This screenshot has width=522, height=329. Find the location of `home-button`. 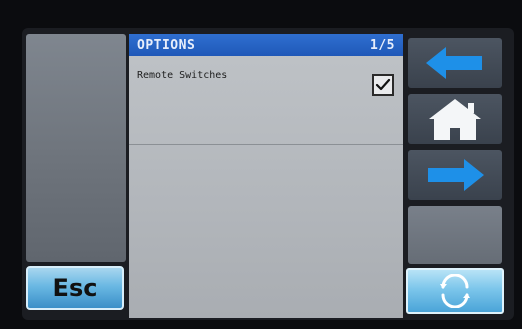

home-button is located at coordinates (455, 119).